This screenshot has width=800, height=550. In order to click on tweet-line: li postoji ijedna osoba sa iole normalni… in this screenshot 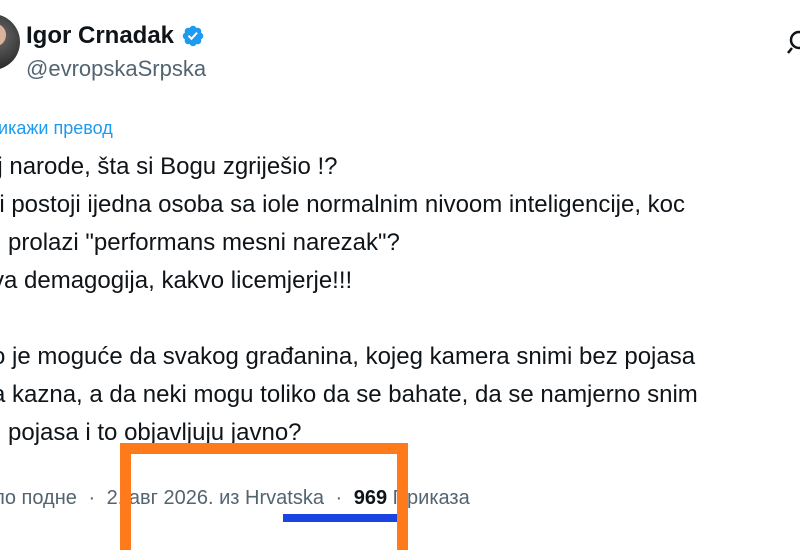, I will do `click(343, 204)`.